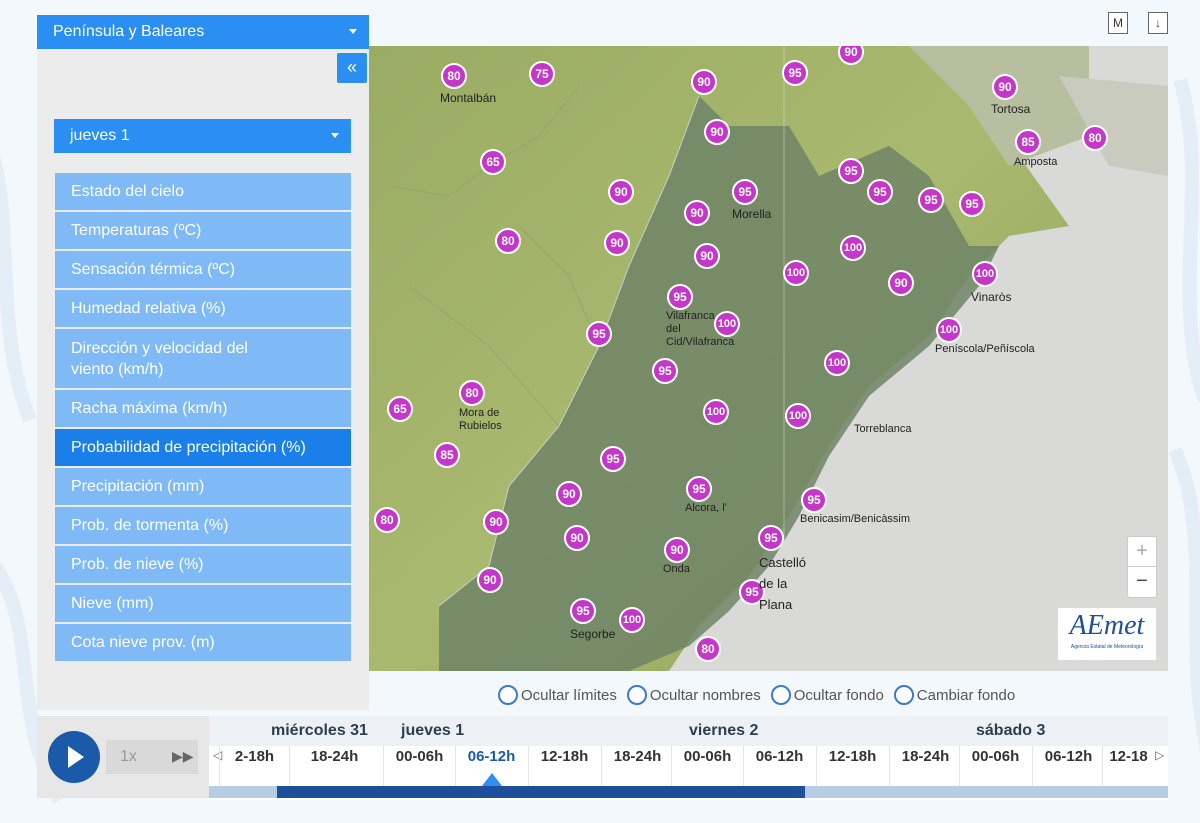 The image size is (1200, 823). I want to click on menu-item-sensacion-termica: Sensación térmica (ºC), so click(203, 269).